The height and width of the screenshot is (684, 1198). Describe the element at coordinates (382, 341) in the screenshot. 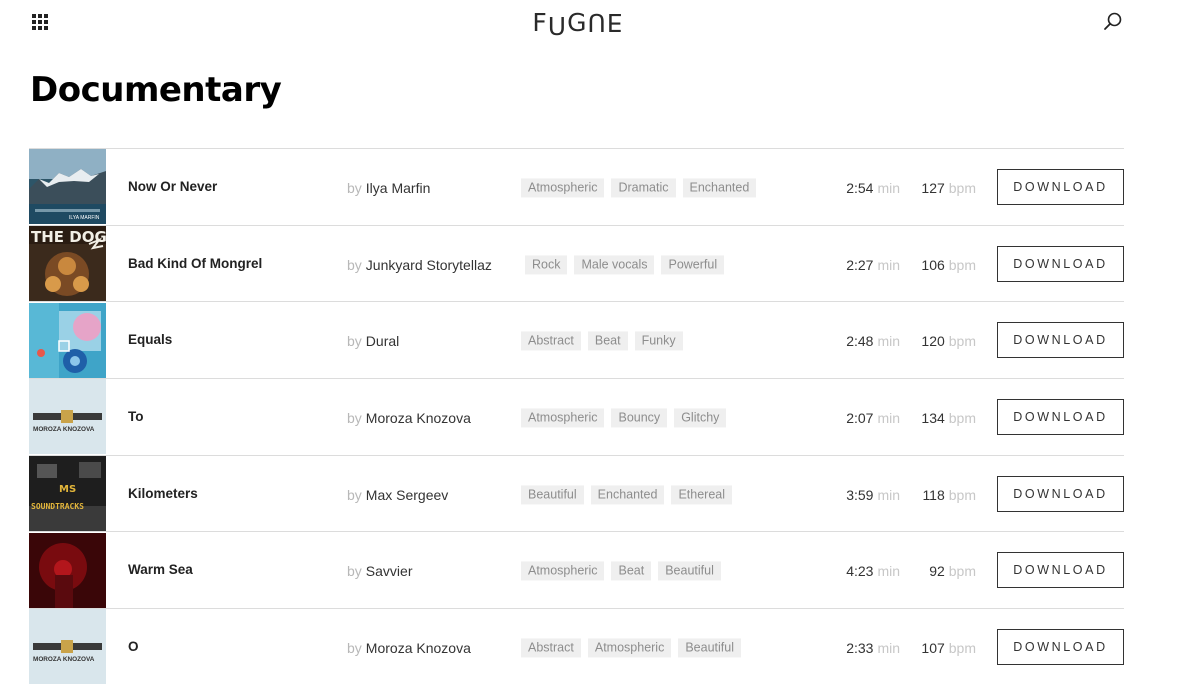

I see `artist-name: Dural` at that location.